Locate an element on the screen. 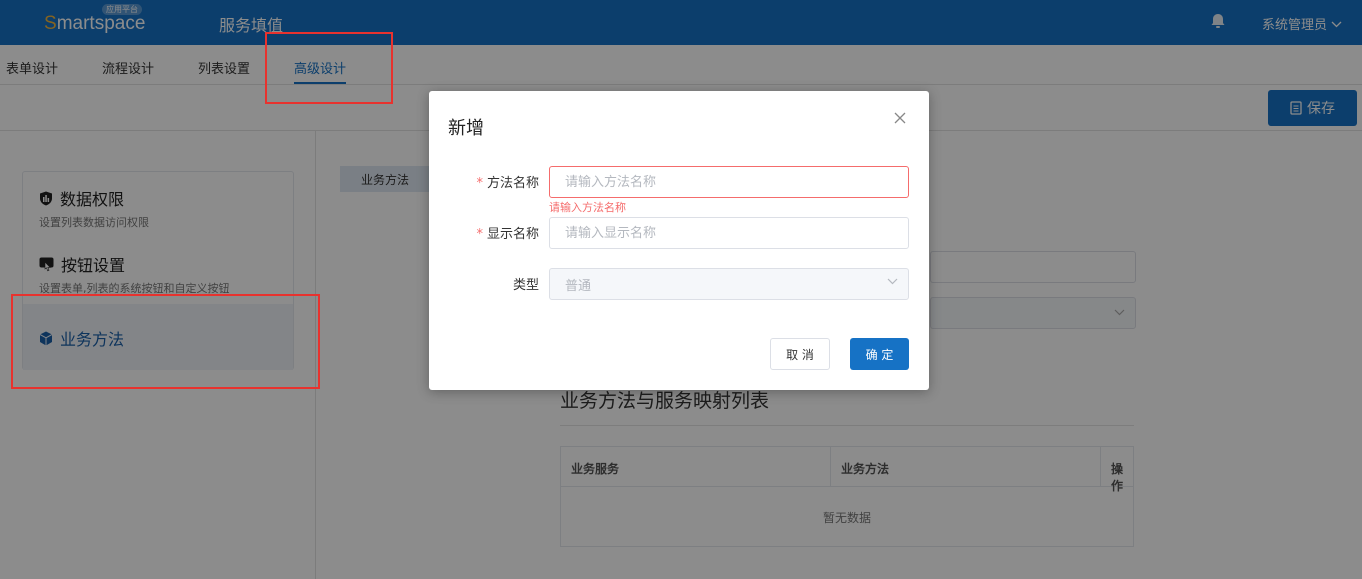  display-name-input is located at coordinates (729, 233).